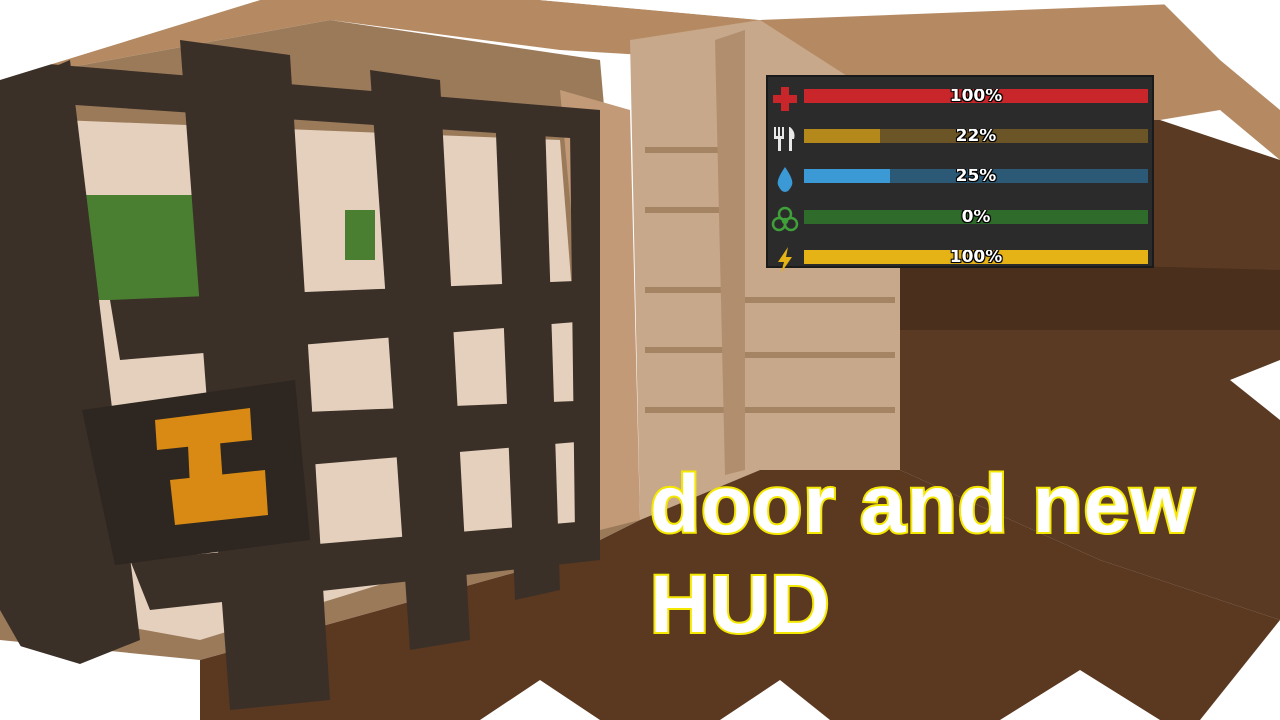 Image resolution: width=1280 pixels, height=720 pixels. I want to click on health-percent-label: 100%, so click(976, 96).